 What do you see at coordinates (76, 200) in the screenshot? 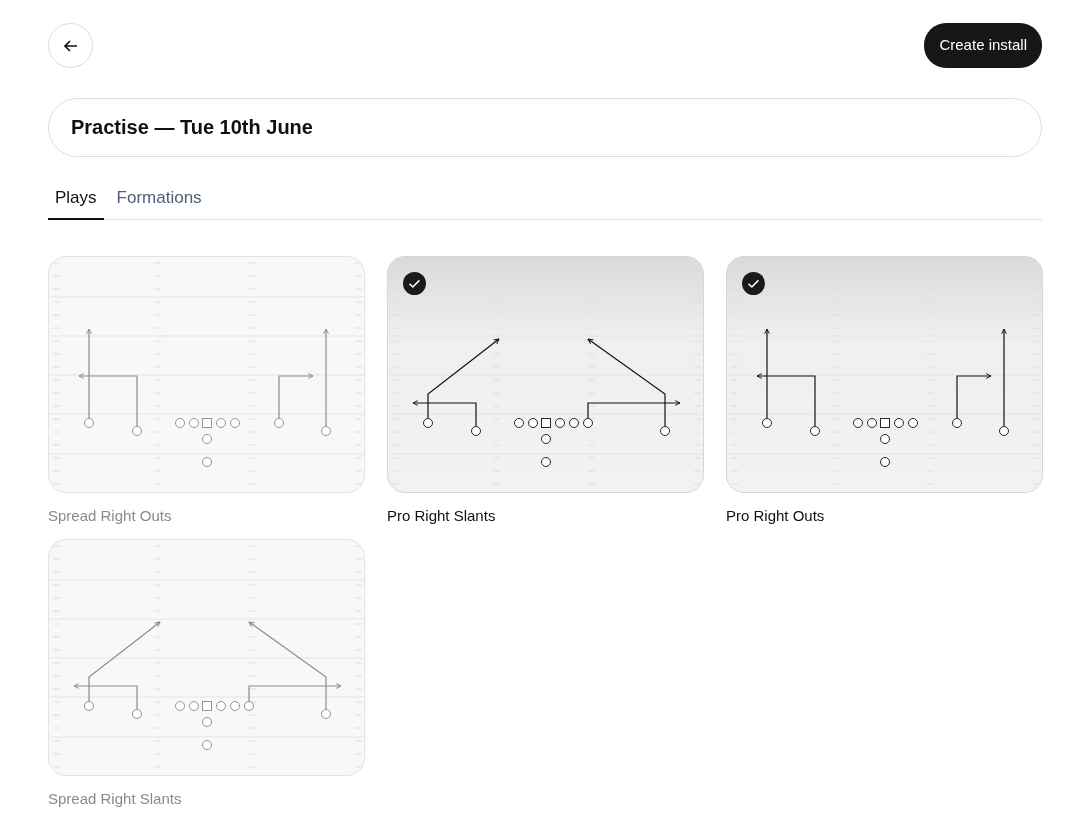
I see `tab: Plays` at bounding box center [76, 200].